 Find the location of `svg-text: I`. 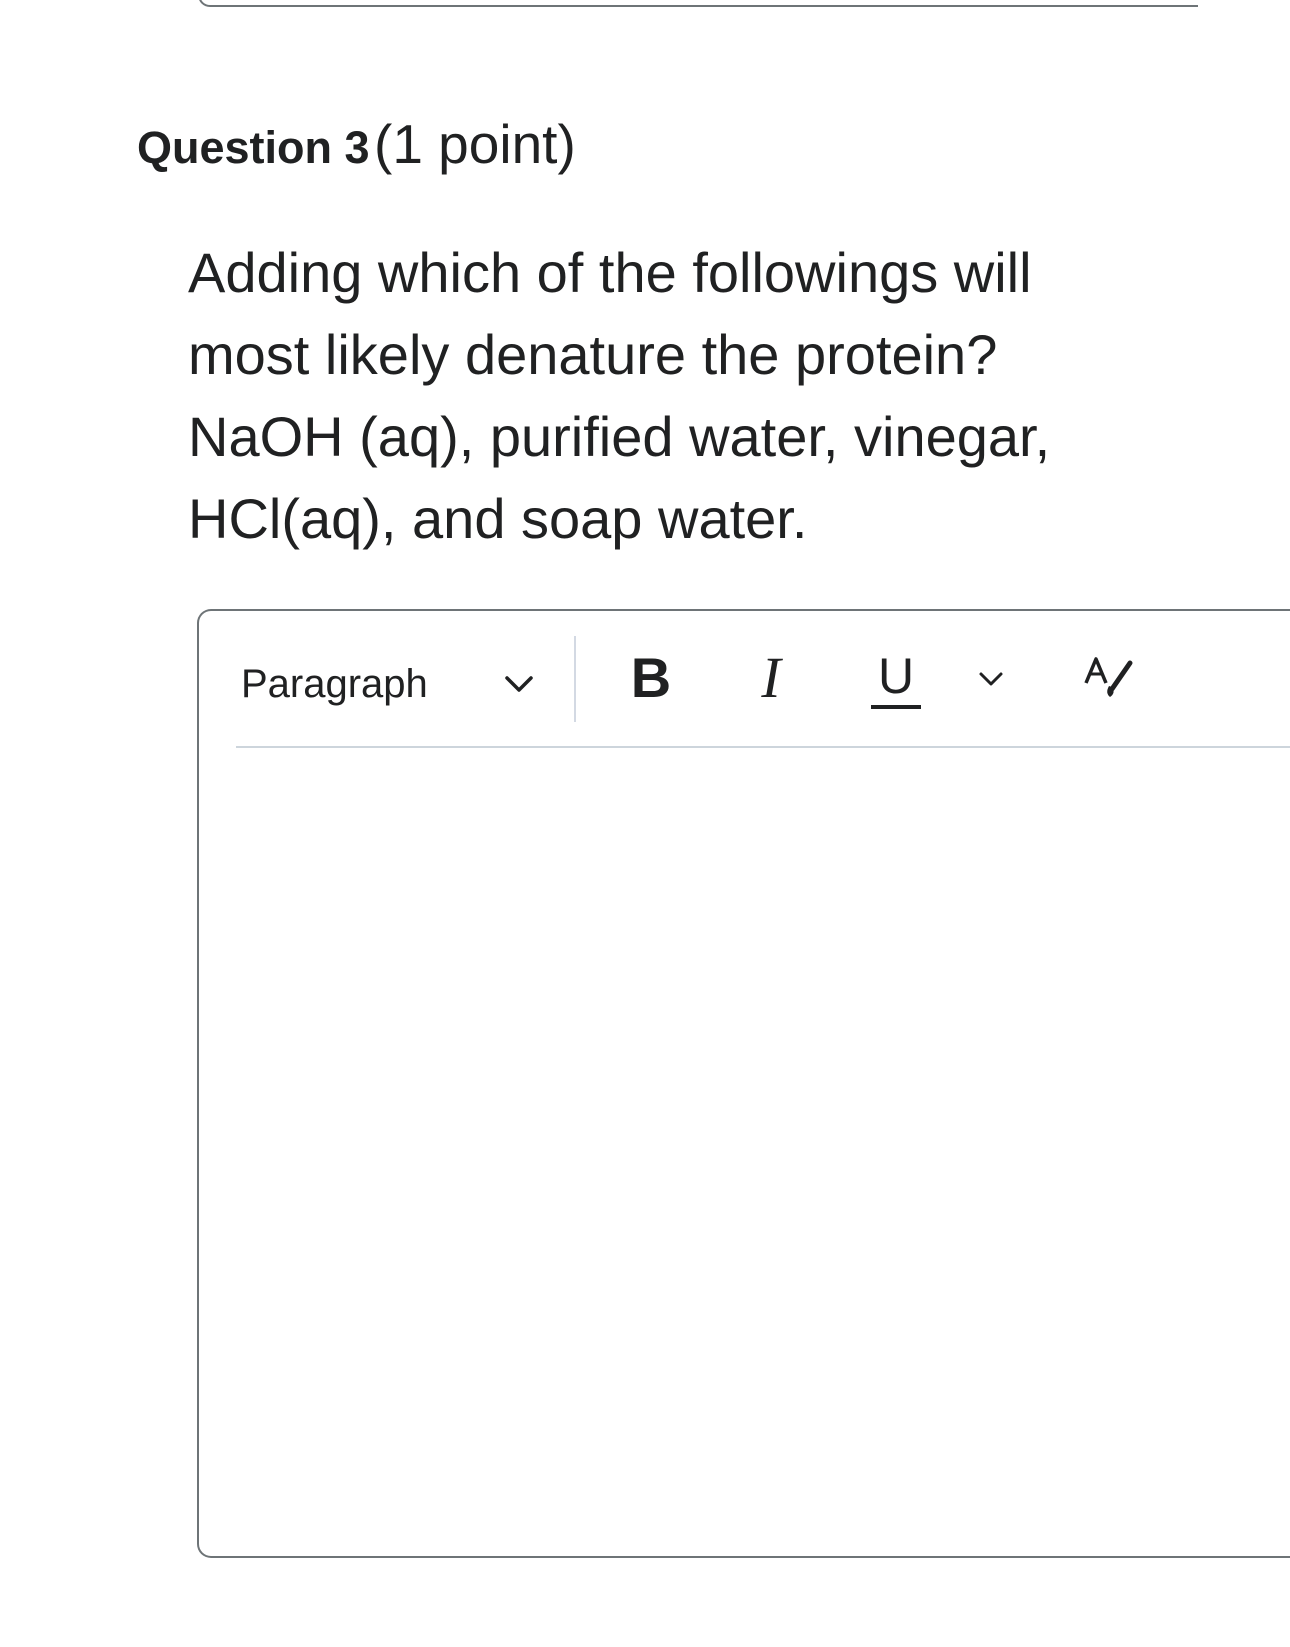

svg-text: I is located at coordinates (771, 677).